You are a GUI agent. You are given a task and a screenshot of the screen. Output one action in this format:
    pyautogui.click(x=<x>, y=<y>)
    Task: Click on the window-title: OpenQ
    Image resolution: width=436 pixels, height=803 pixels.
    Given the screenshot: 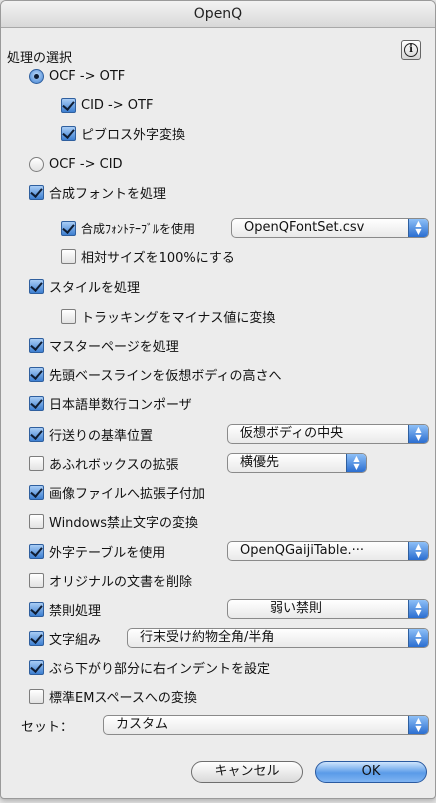 What is the action you would take?
    pyautogui.click(x=218, y=14)
    